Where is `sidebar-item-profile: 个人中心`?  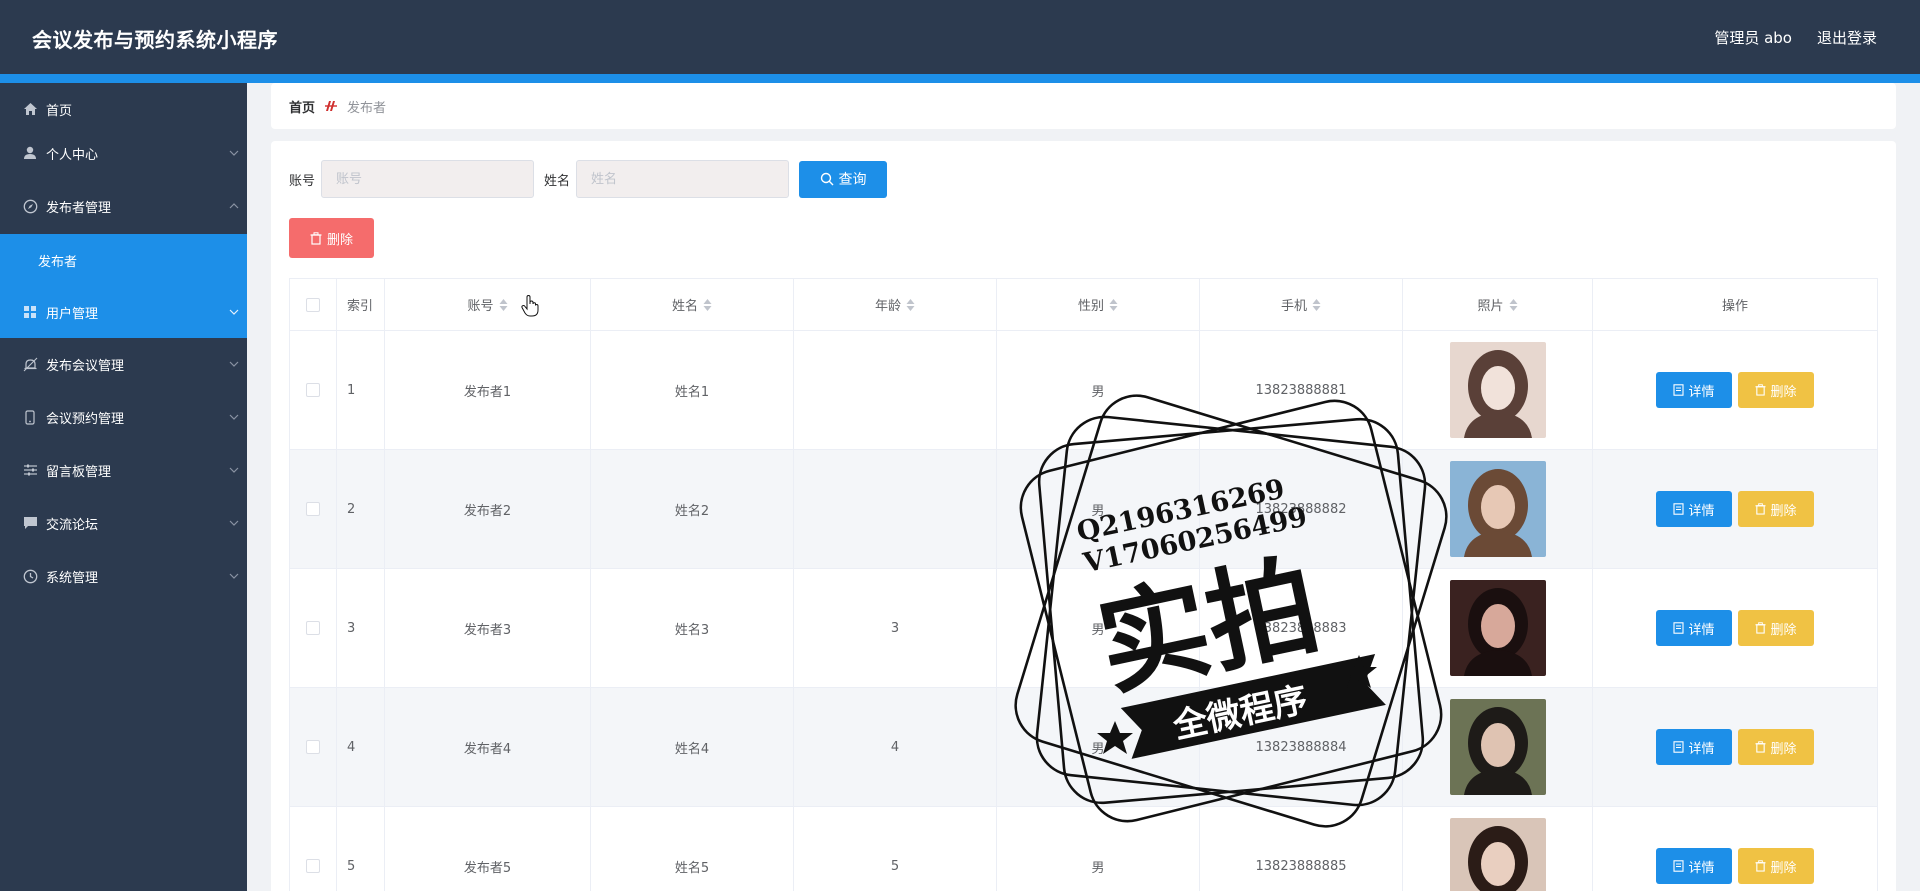 sidebar-item-profile: 个人中心 is located at coordinates (123, 153).